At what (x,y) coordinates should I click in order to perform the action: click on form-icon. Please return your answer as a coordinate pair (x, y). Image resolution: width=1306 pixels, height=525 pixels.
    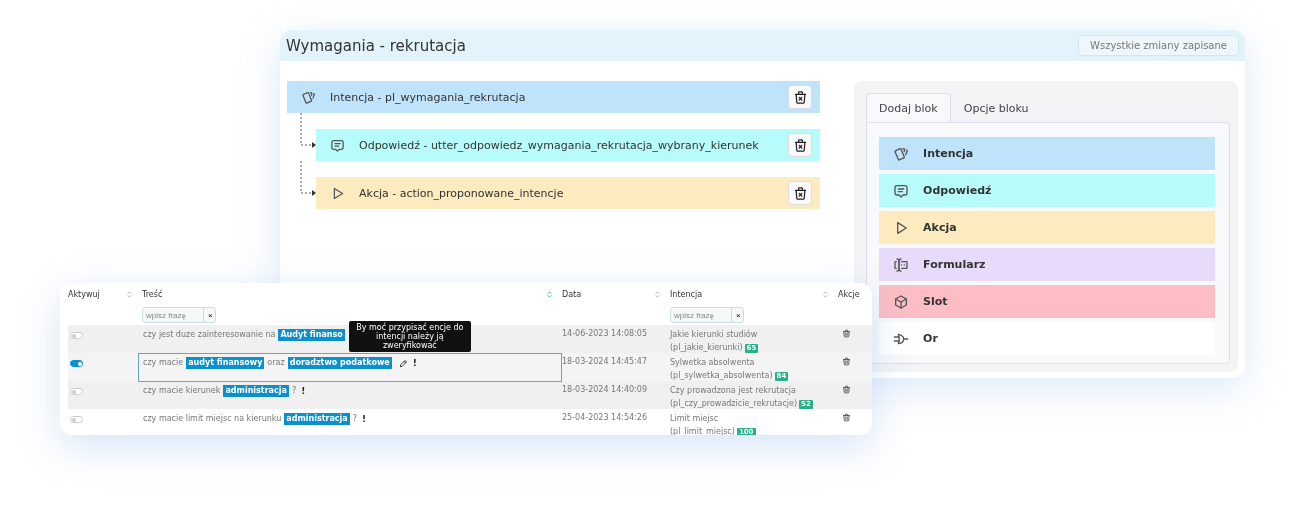
    Looking at the image, I should click on (901, 264).